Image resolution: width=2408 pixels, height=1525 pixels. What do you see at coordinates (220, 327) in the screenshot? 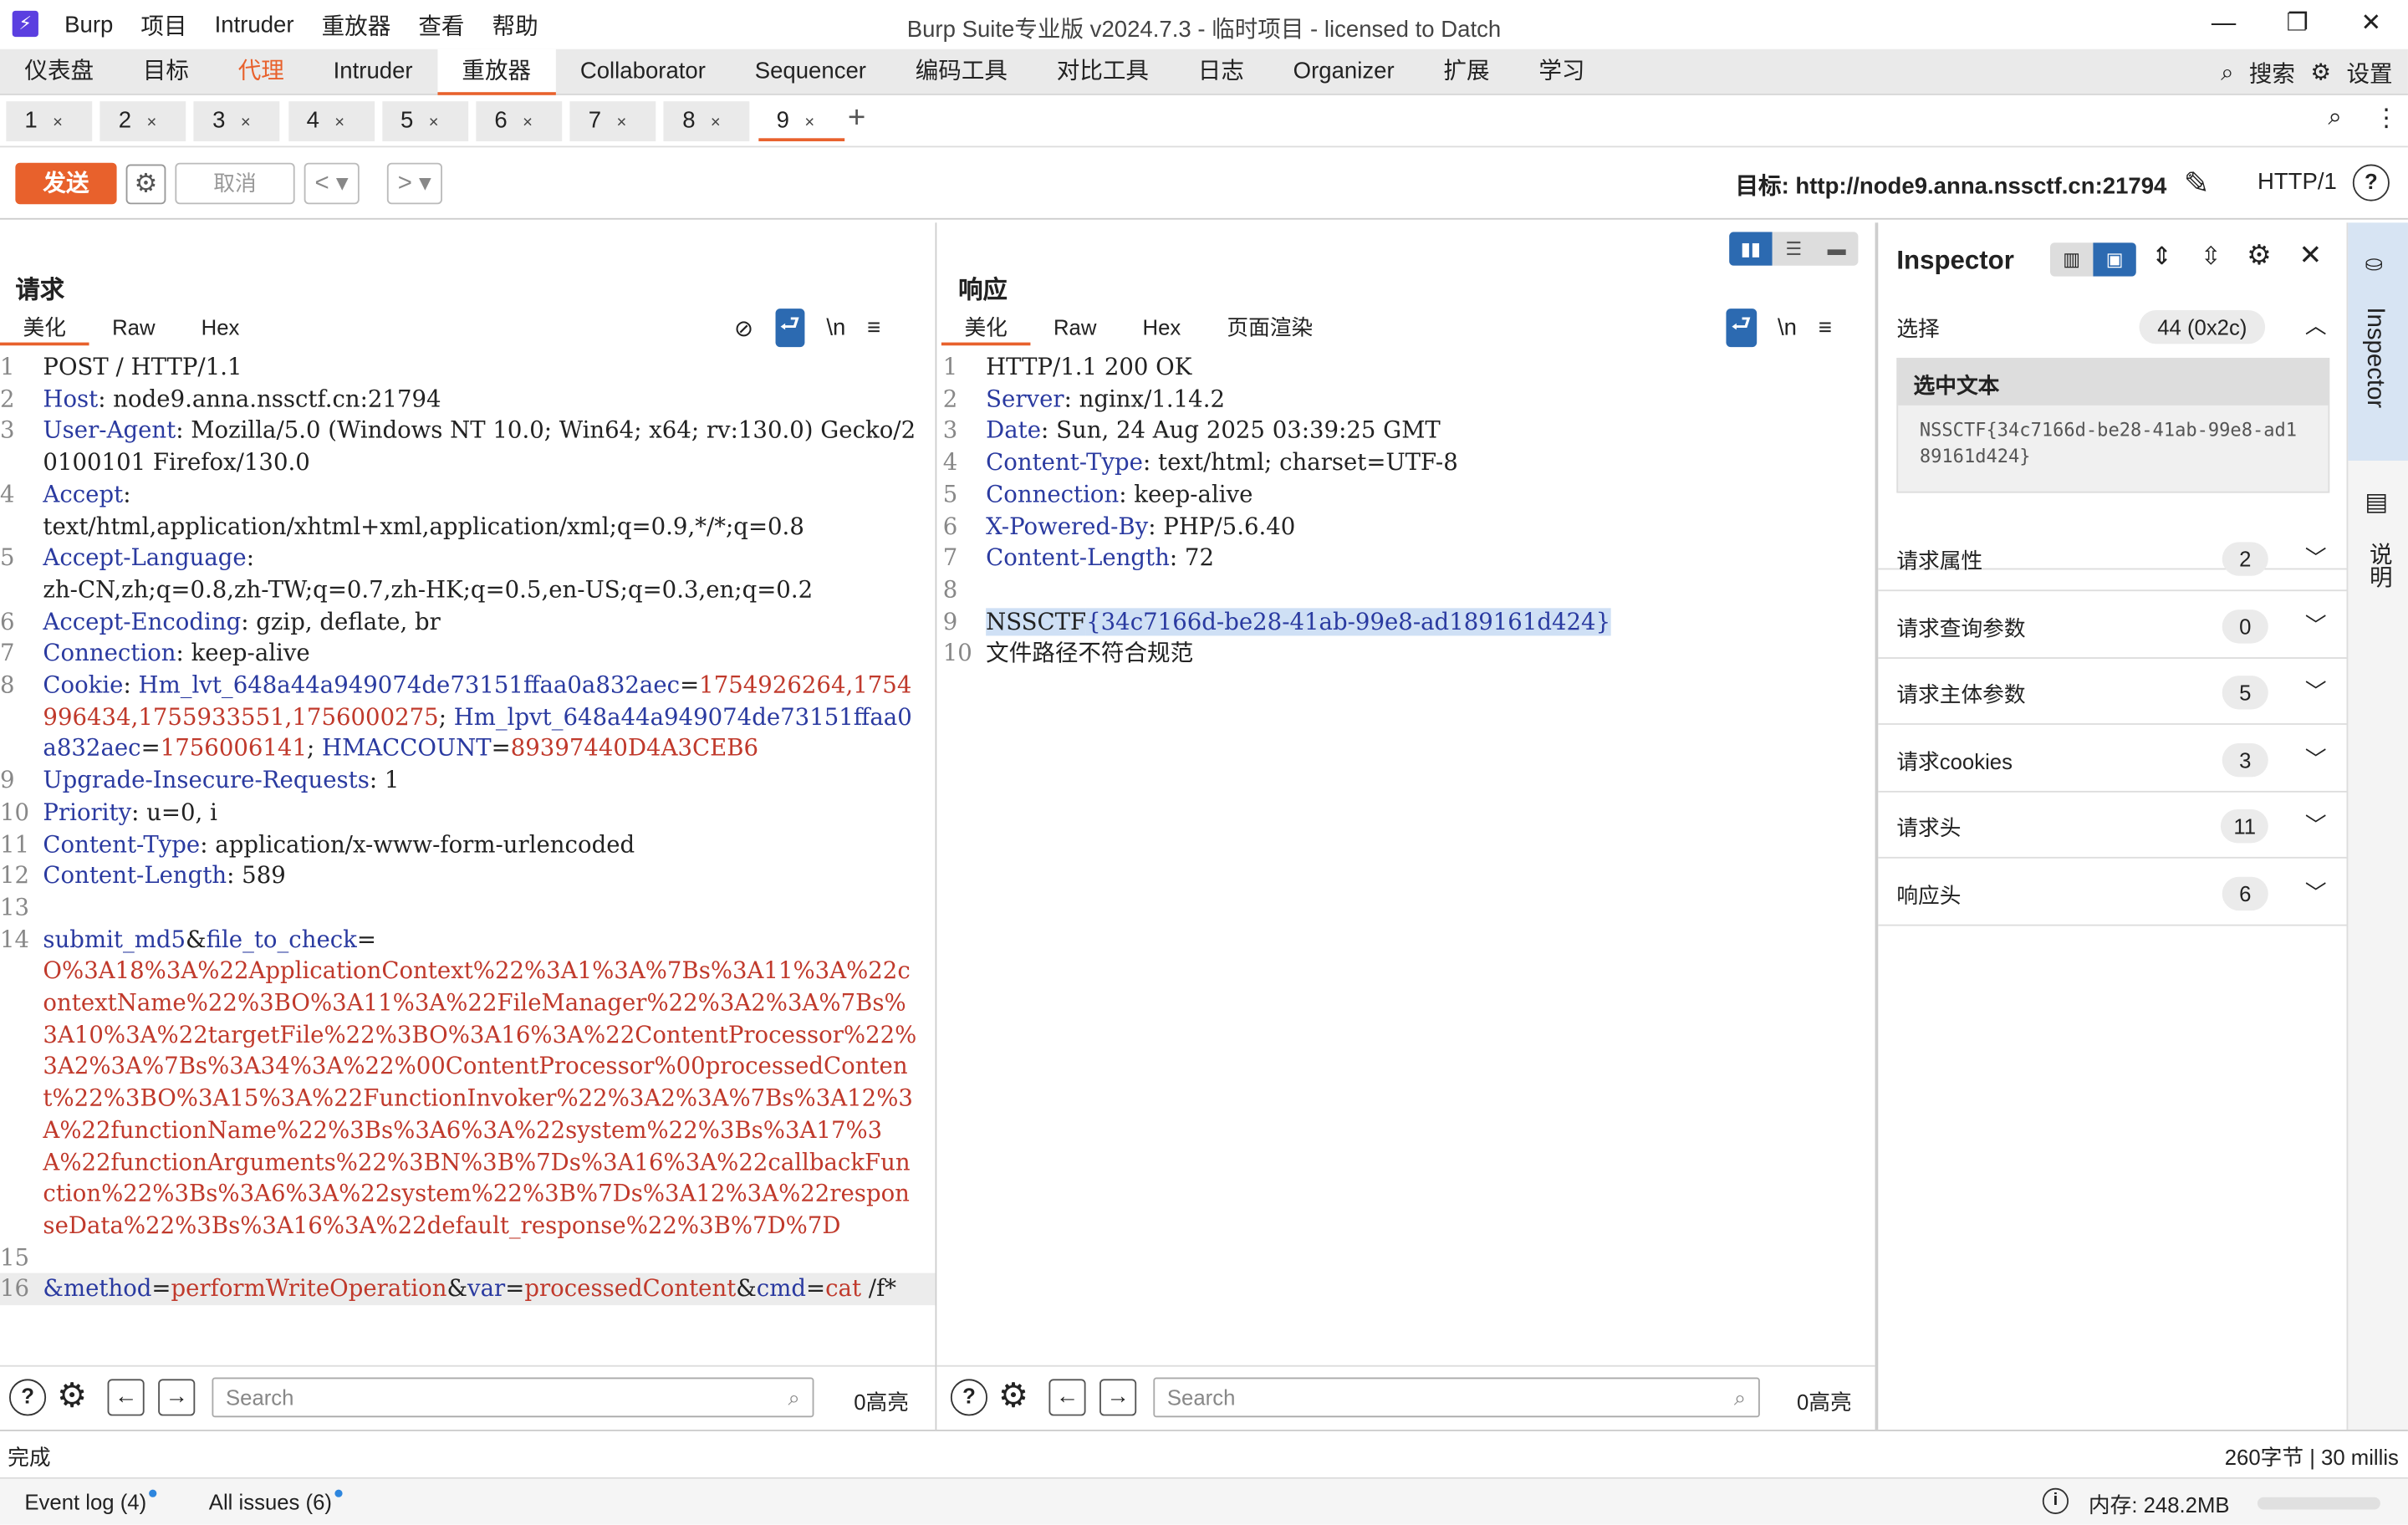
I see `request-tab: Hex` at bounding box center [220, 327].